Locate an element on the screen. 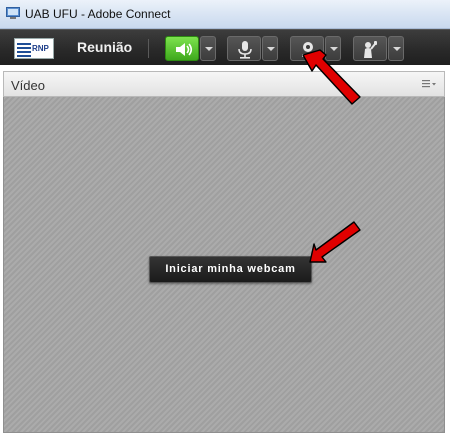 The width and height of the screenshot is (450, 437). pod-title: Vídeo is located at coordinates (28, 85).